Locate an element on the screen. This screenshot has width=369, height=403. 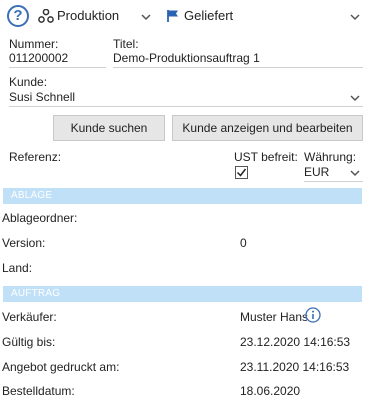
verkaeufer-label: Verkäufer: is located at coordinates (29, 317).